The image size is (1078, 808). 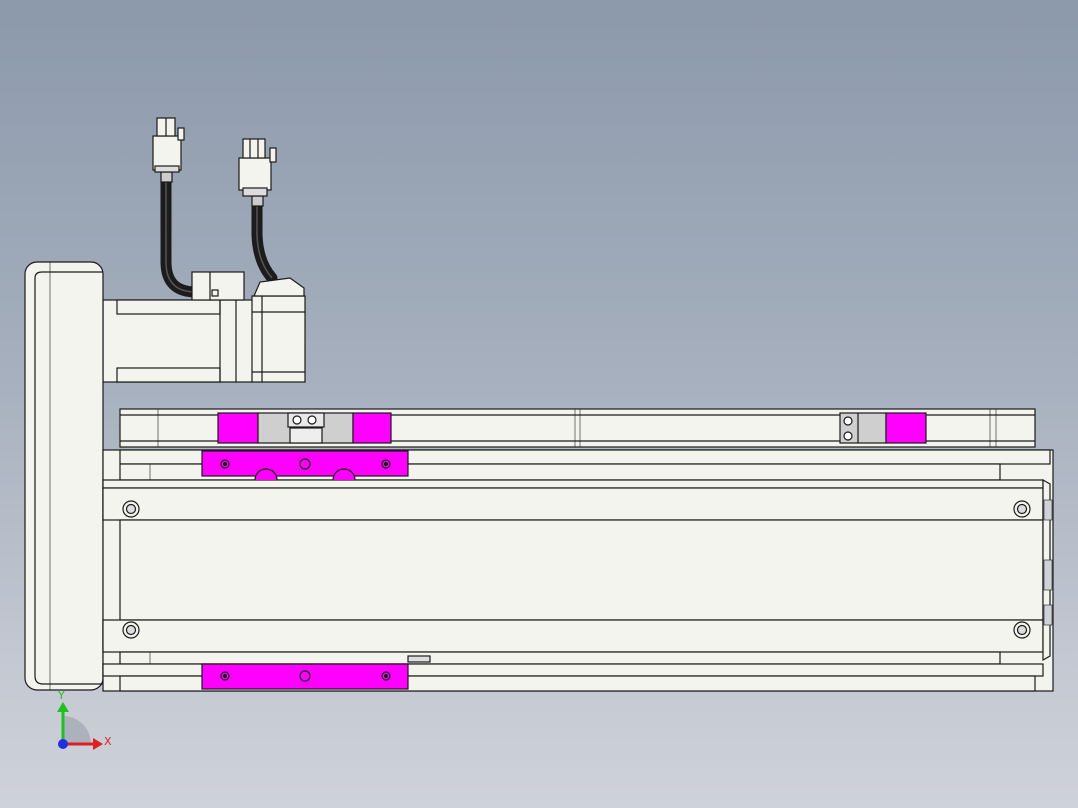 What do you see at coordinates (278, 330) in the screenshot?
I see `motor-encoder-cap` at bounding box center [278, 330].